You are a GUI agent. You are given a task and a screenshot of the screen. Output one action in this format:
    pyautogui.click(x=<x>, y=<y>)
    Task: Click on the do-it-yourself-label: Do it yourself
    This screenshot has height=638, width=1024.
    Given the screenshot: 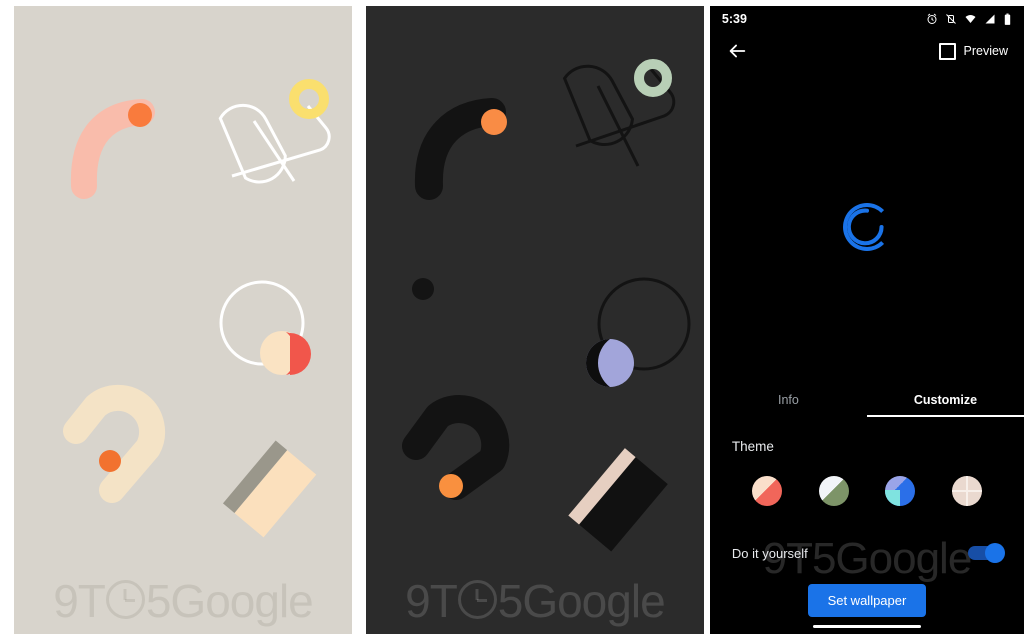 What is the action you would take?
    pyautogui.click(x=769, y=553)
    